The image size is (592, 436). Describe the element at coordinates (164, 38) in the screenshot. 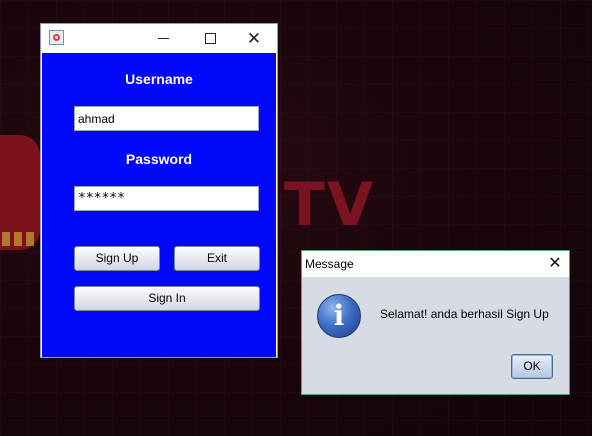

I see `minimize-button` at that location.